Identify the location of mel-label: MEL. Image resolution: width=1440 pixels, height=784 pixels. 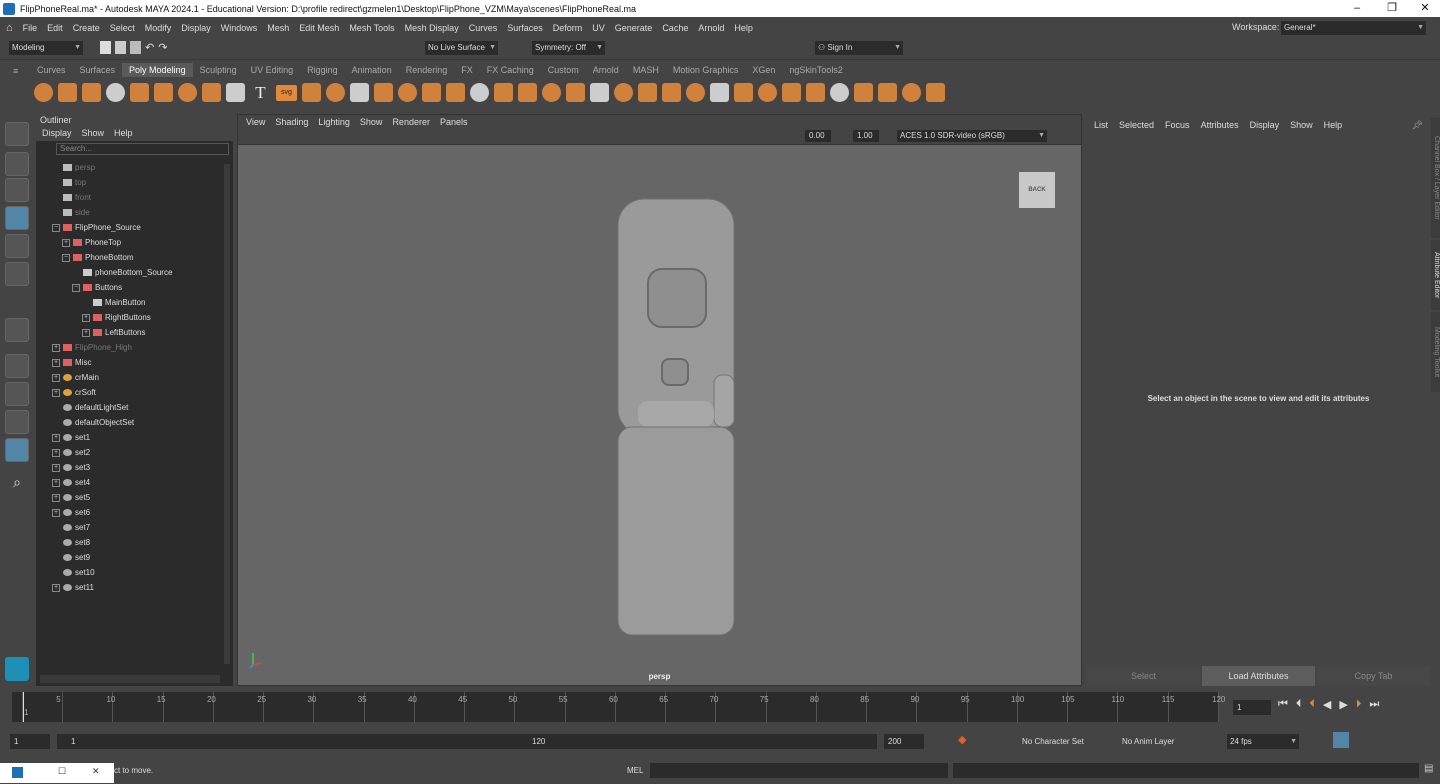
(635, 770).